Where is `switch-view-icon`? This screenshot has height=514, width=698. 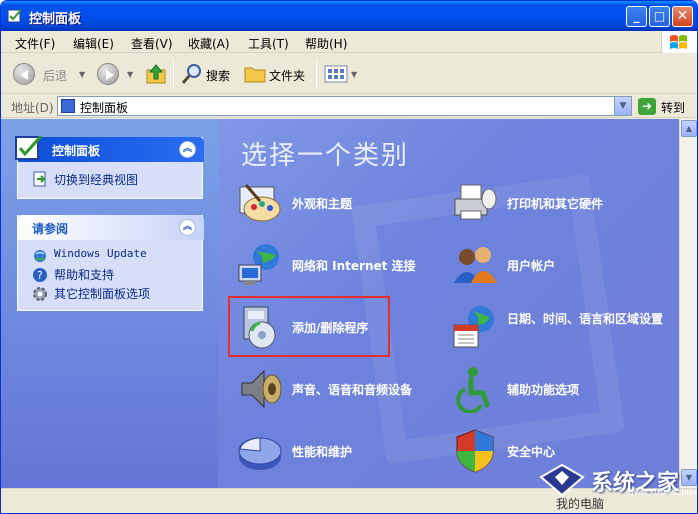
switch-view-icon is located at coordinates (39, 179).